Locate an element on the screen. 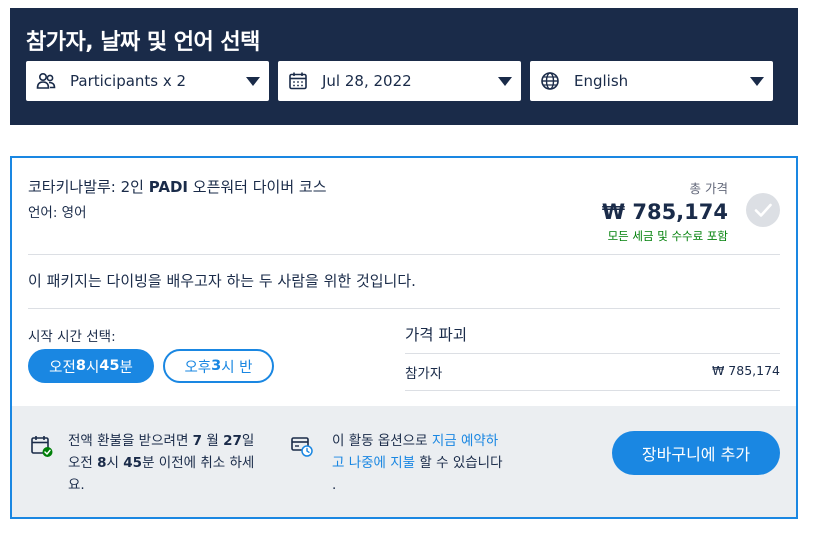 This screenshot has width=815, height=533. price-breakdown-title: 가격 파괴 is located at coordinates (436, 335).